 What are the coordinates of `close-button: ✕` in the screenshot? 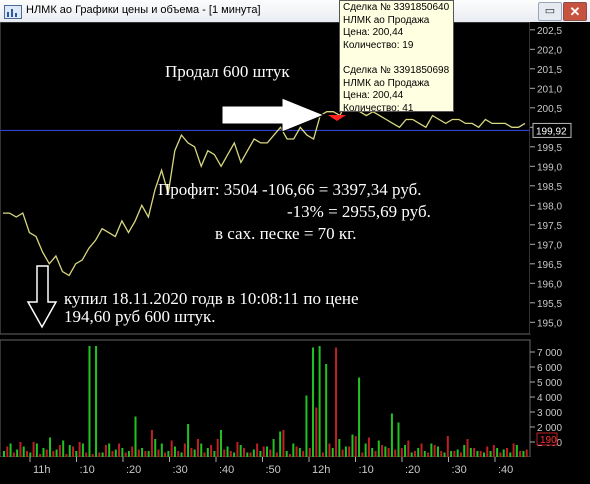 It's located at (575, 11).